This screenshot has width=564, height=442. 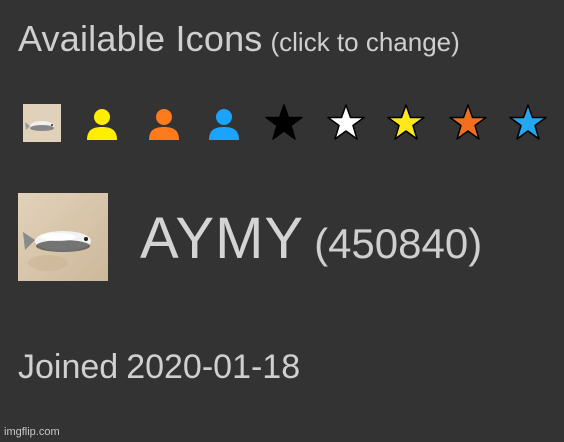 I want to click on fish-avatar-icon, so click(x=42, y=123).